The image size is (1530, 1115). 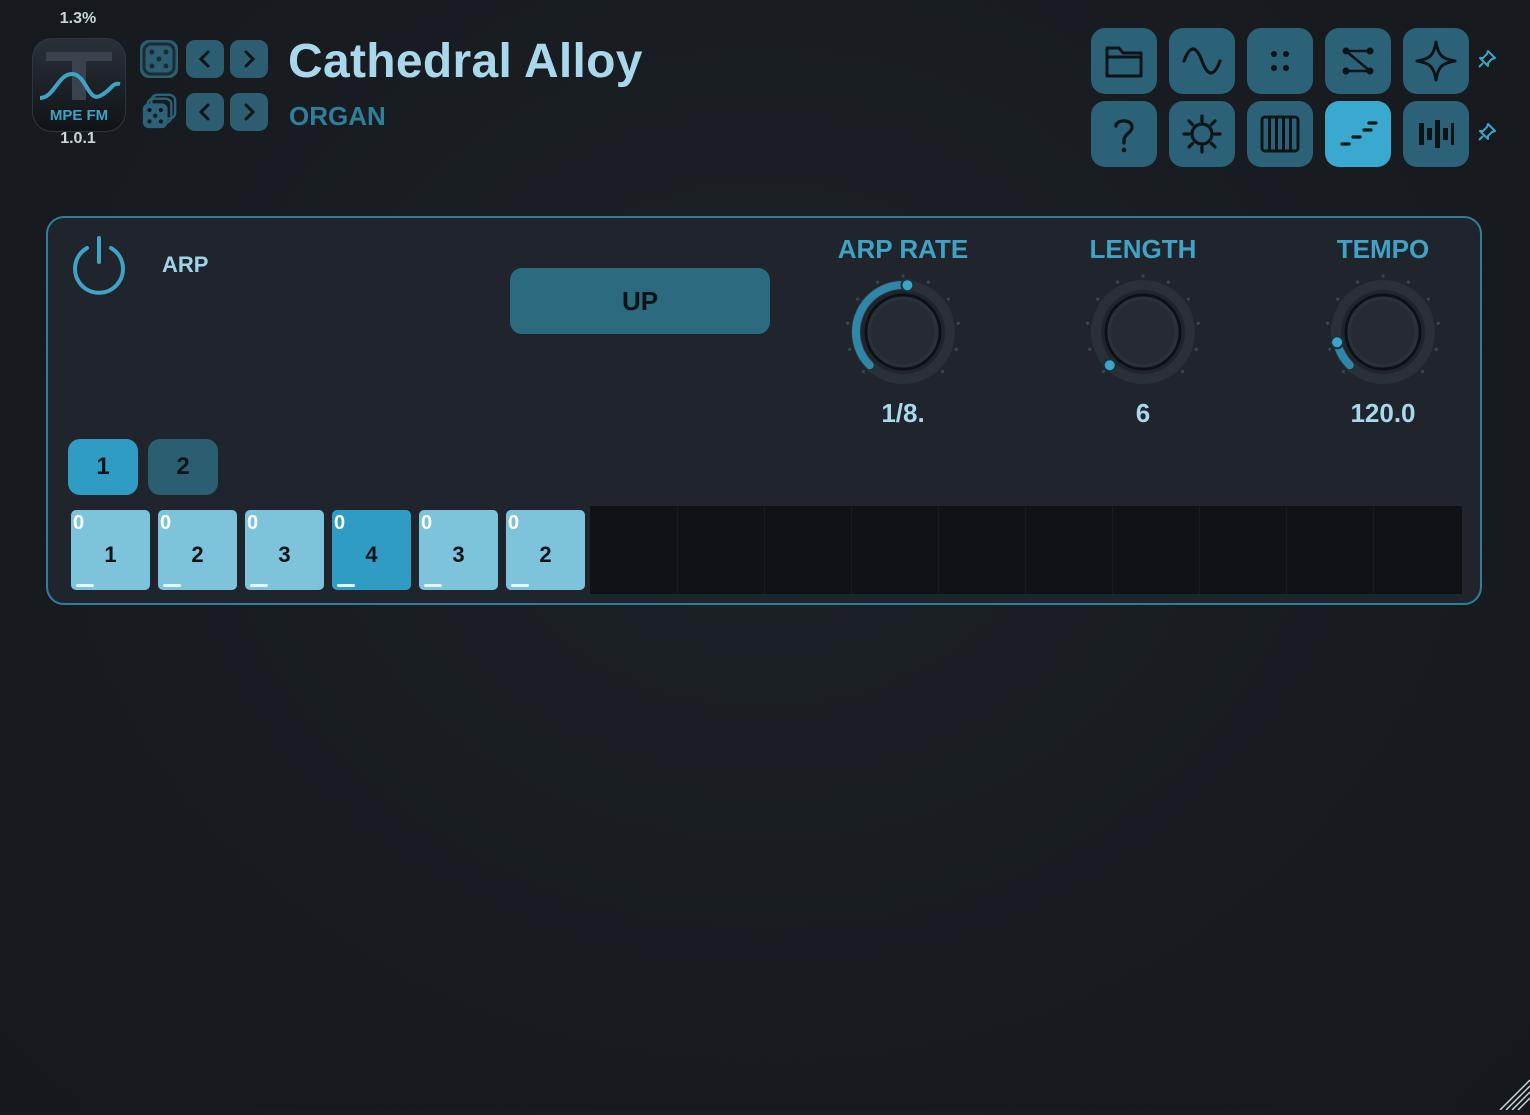 I want to click on effects-button, so click(x=1436, y=61).